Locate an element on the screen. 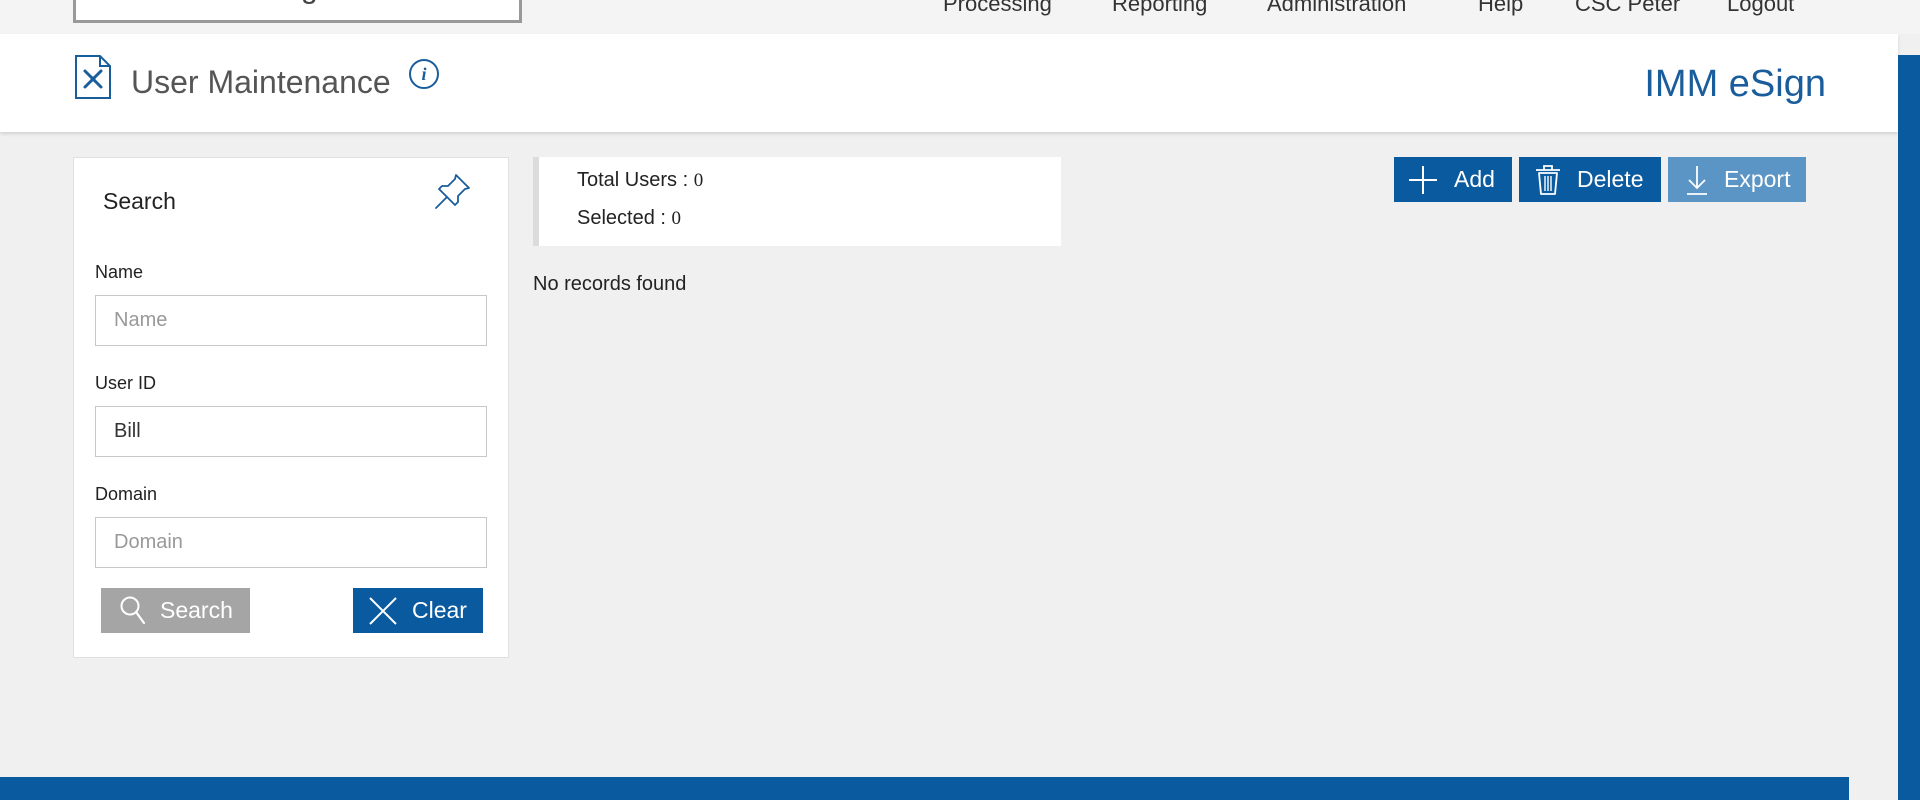 The width and height of the screenshot is (1920, 800). nav-item-help: Help is located at coordinates (1500, 8).